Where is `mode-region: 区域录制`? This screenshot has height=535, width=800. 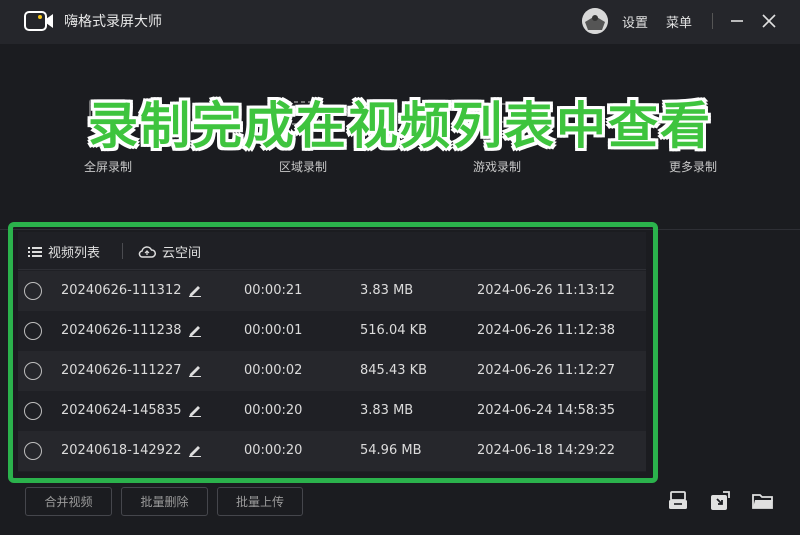 mode-region: 区域录制 is located at coordinates (303, 166).